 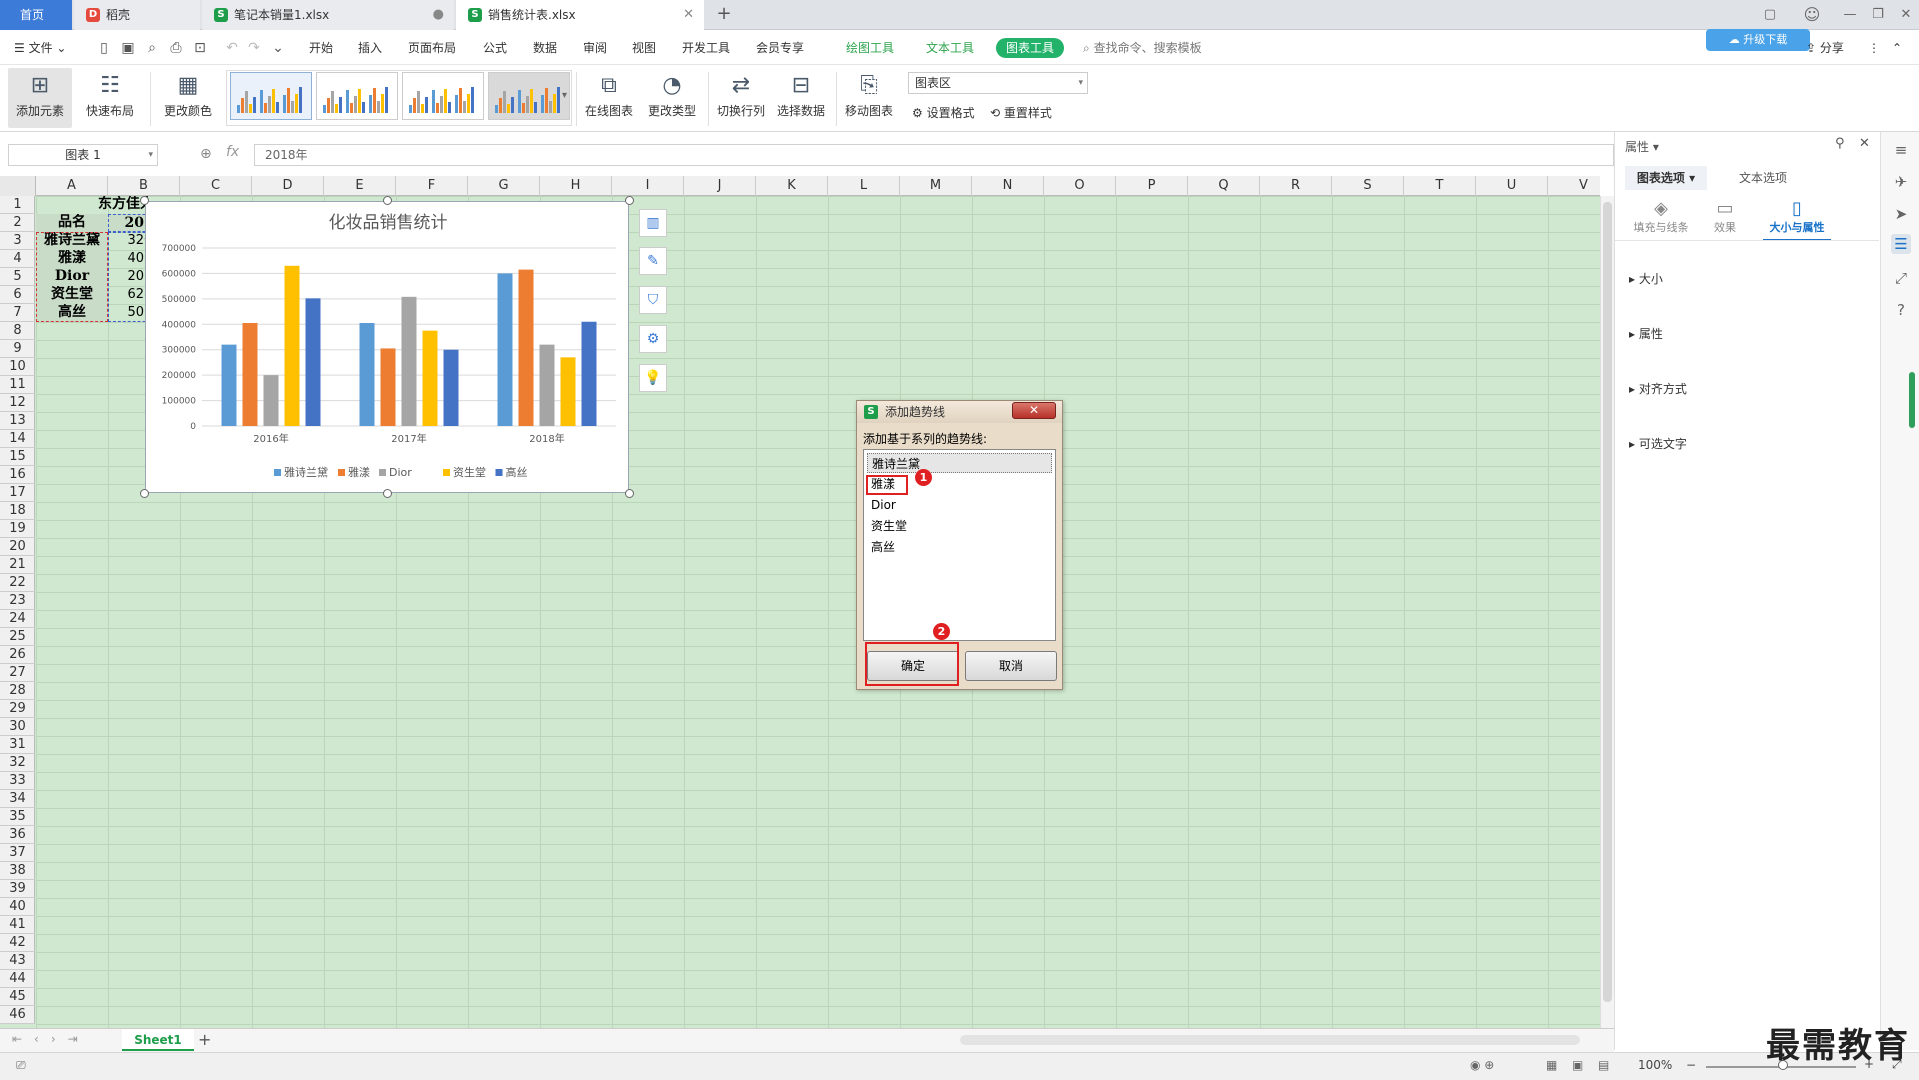 What do you see at coordinates (17, 277) in the screenshot?
I see `row-header: 5` at bounding box center [17, 277].